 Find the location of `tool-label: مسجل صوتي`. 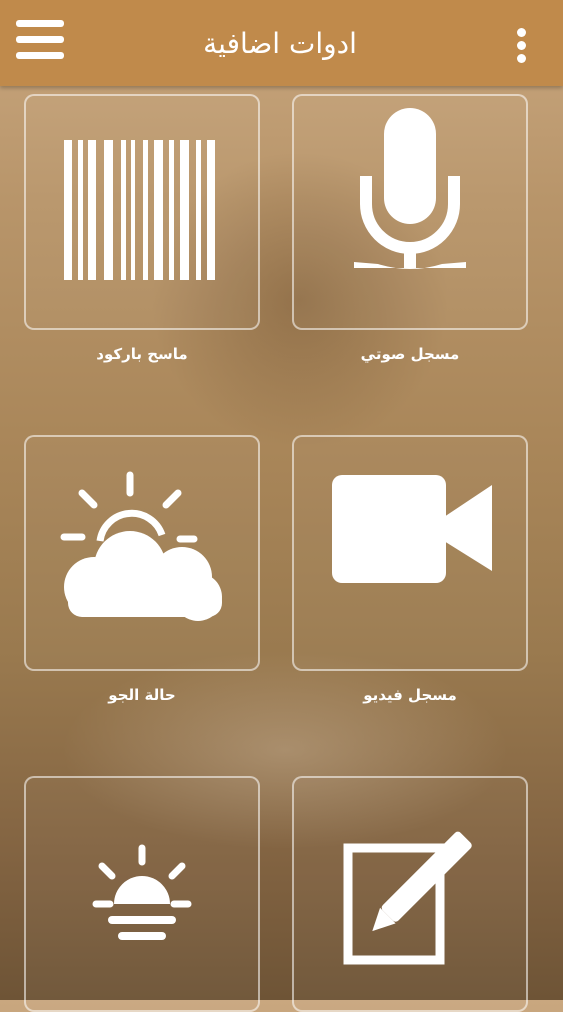

tool-label: مسجل صوتي is located at coordinates (410, 354).